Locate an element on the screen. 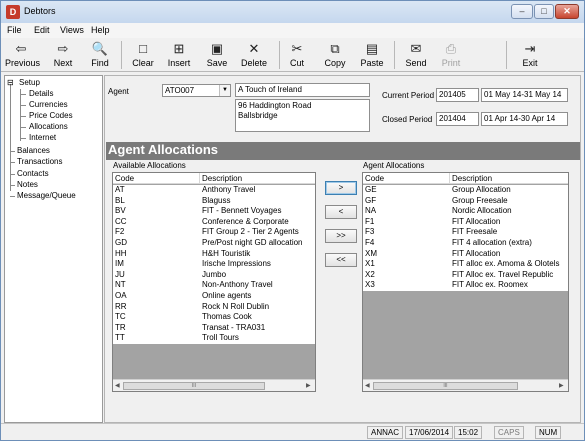 Image resolution: width=585 pixels, height=441 pixels. clear-page-icon: □ is located at coordinates (143, 48).